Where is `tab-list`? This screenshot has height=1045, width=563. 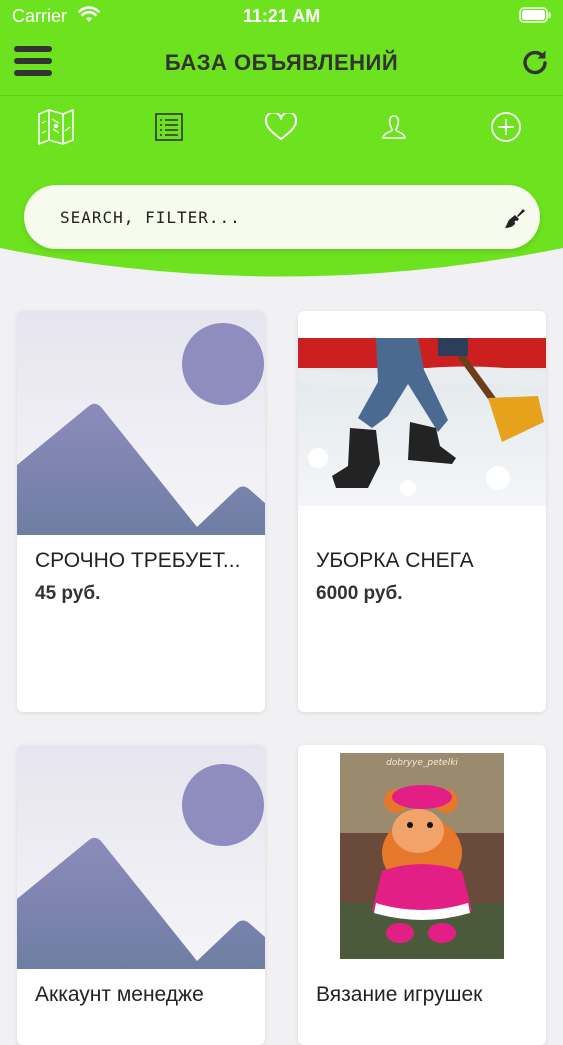 tab-list is located at coordinates (169, 127).